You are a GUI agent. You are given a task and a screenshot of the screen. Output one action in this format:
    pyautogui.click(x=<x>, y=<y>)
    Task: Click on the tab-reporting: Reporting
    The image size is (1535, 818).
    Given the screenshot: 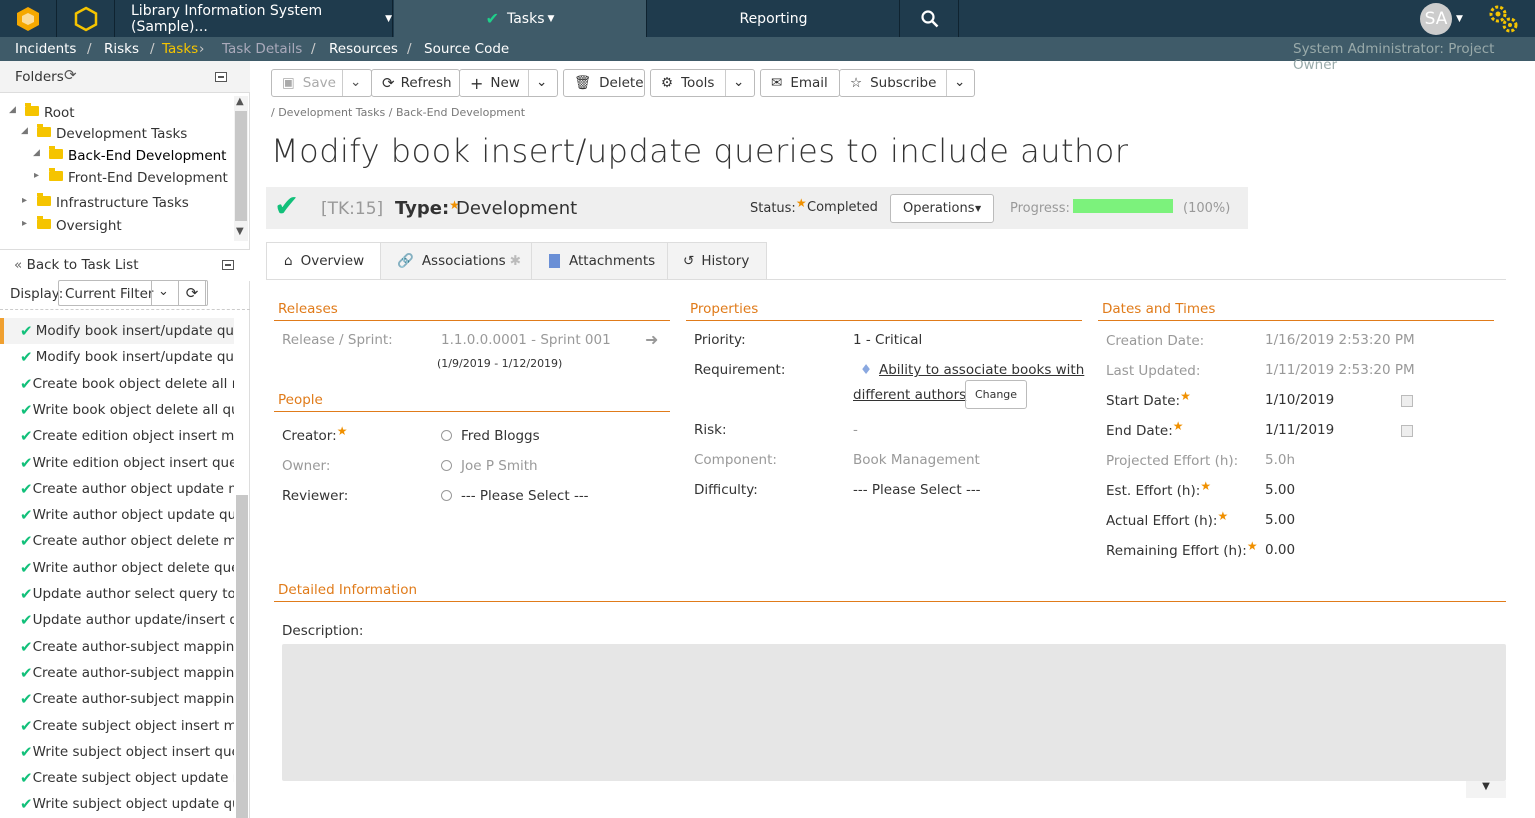 What is the action you would take?
    pyautogui.click(x=774, y=18)
    